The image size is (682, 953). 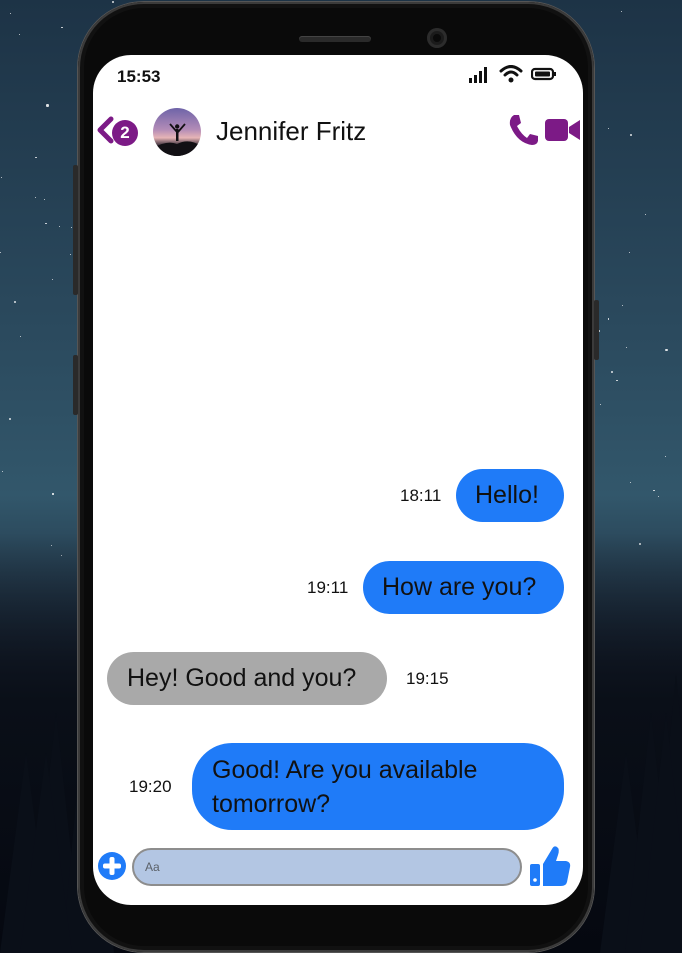 What do you see at coordinates (510, 495) in the screenshot?
I see `outgoing-message-bubble: Hello!` at bounding box center [510, 495].